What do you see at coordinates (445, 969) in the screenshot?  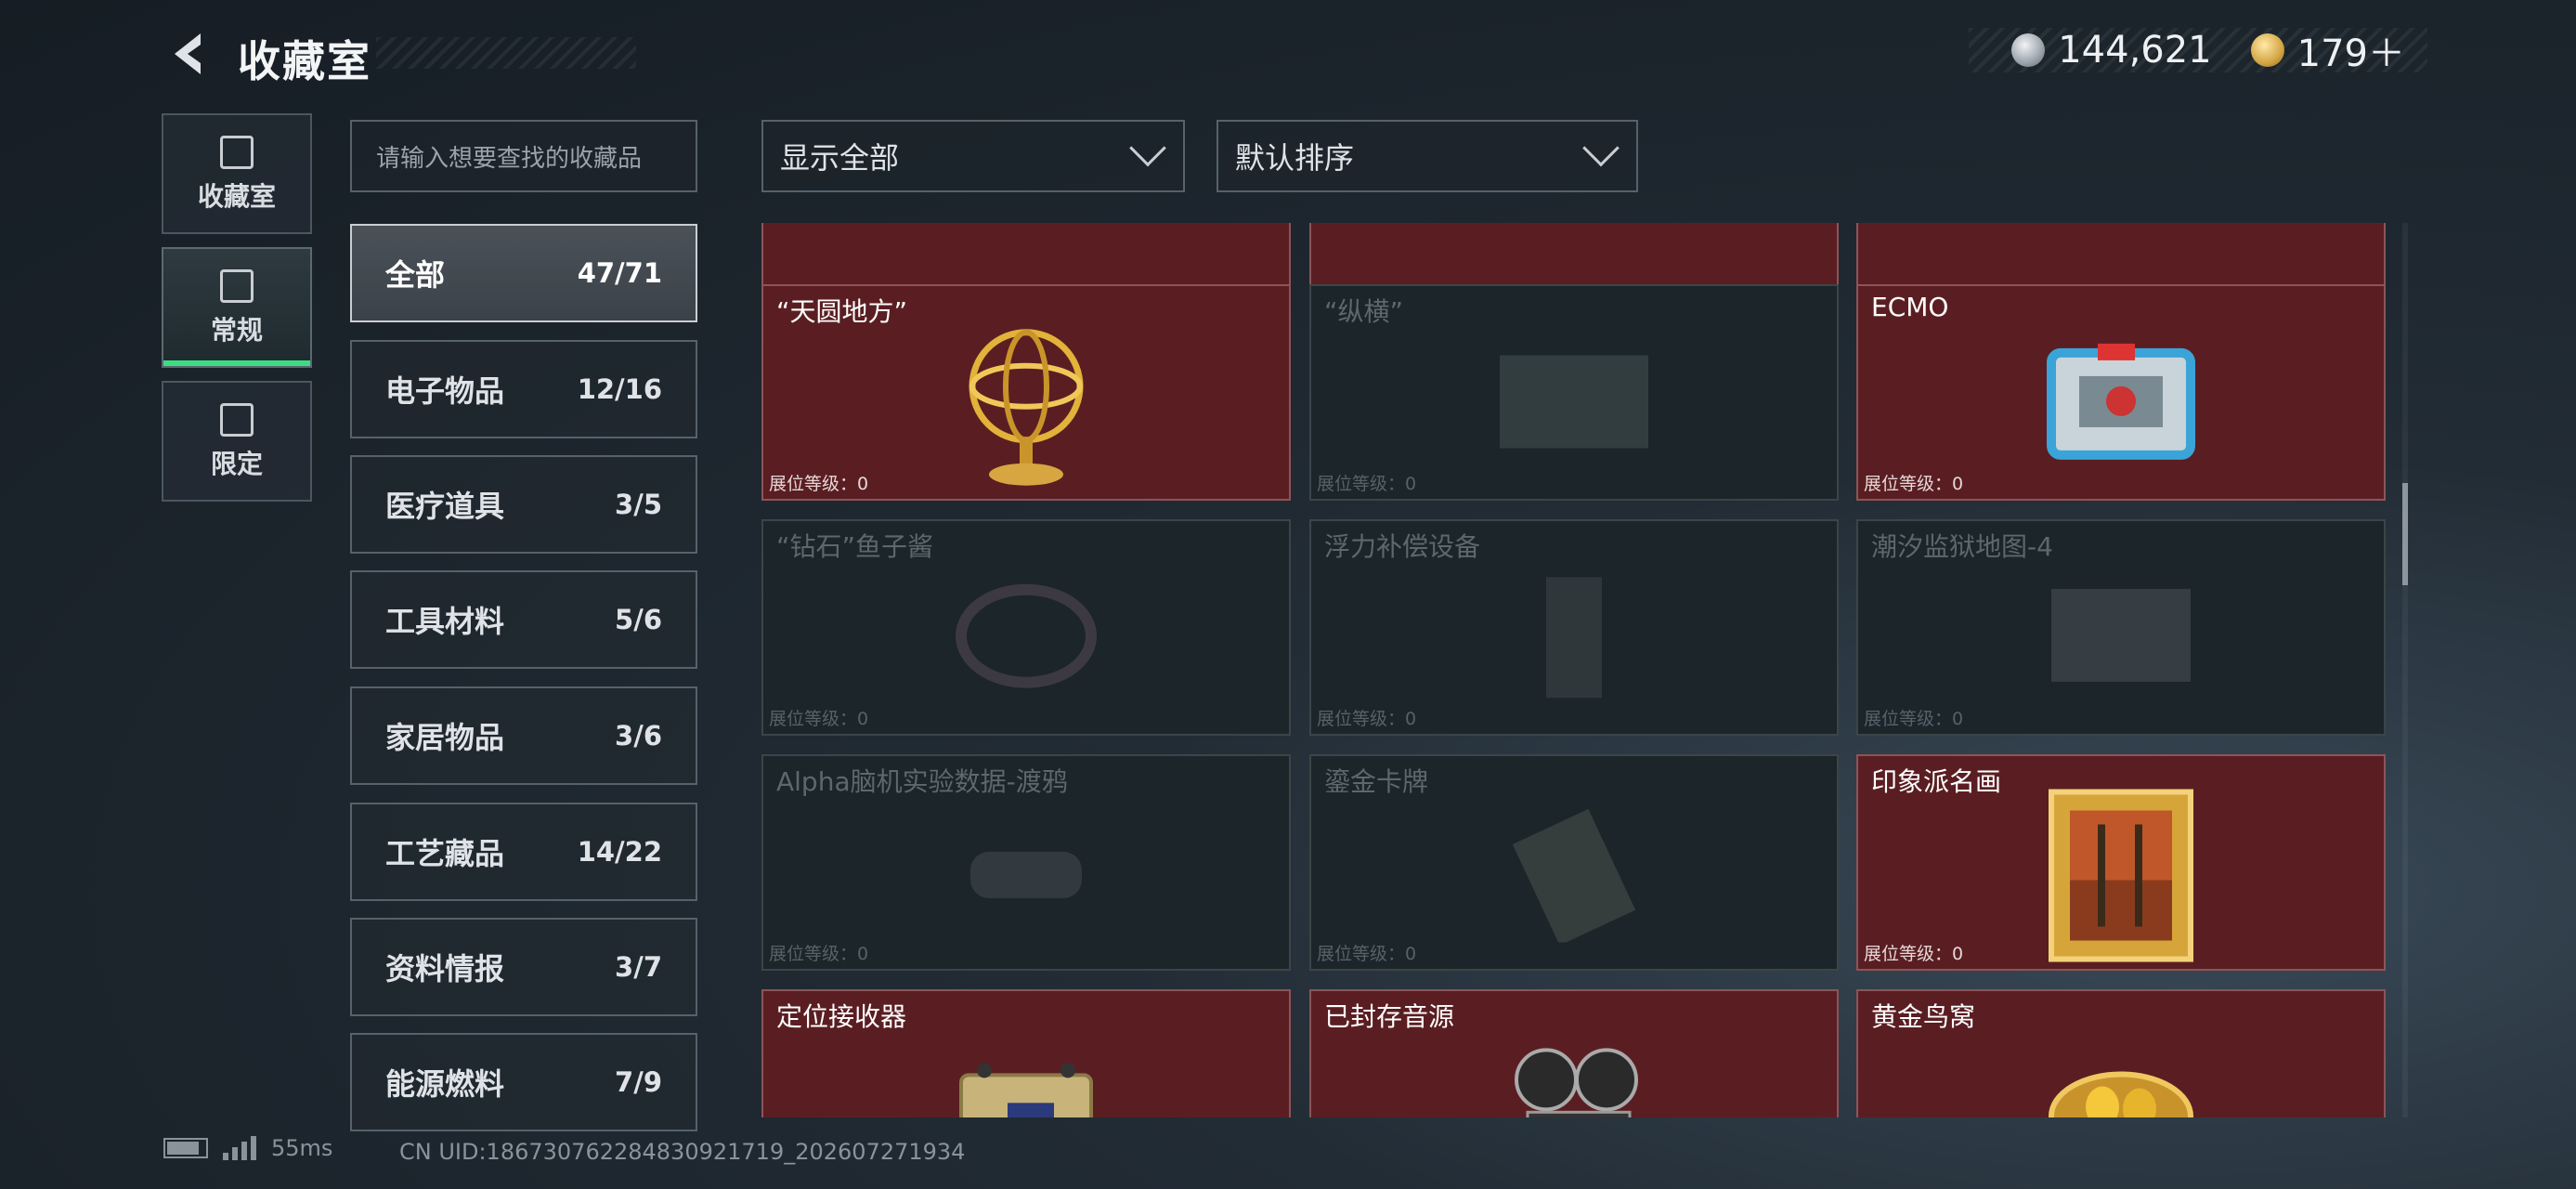 I see `category-name: 资料情报` at bounding box center [445, 969].